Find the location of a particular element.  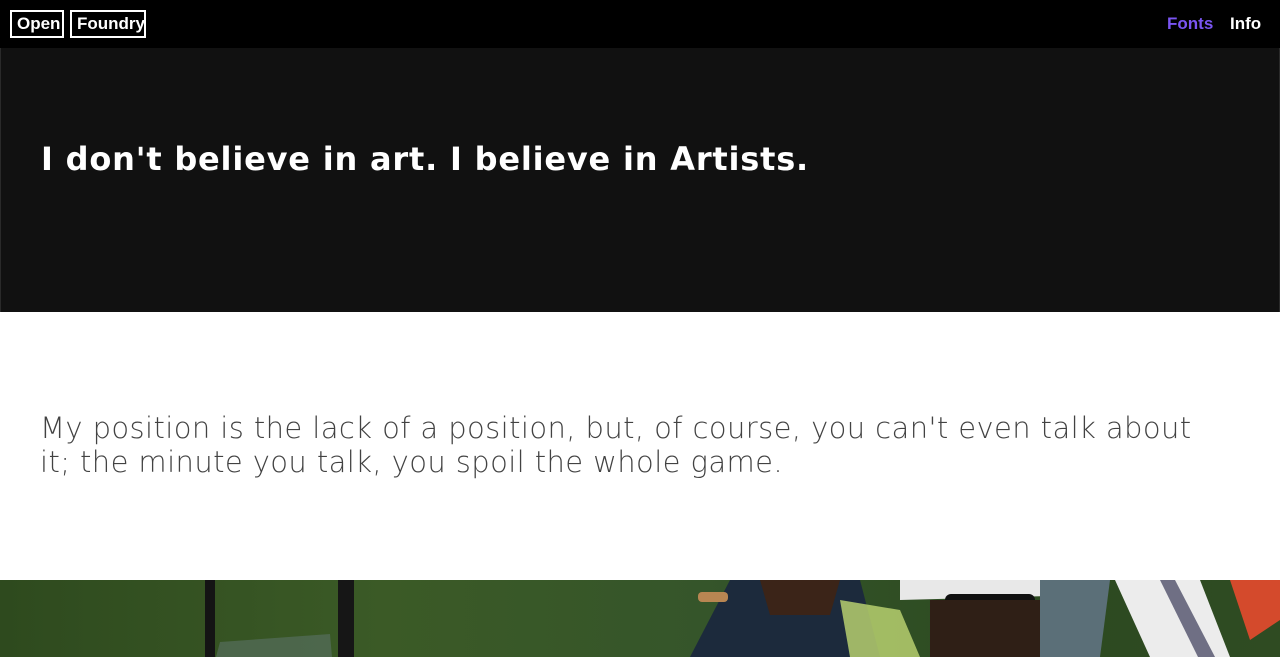

golf-photo-strip is located at coordinates (640, 618).